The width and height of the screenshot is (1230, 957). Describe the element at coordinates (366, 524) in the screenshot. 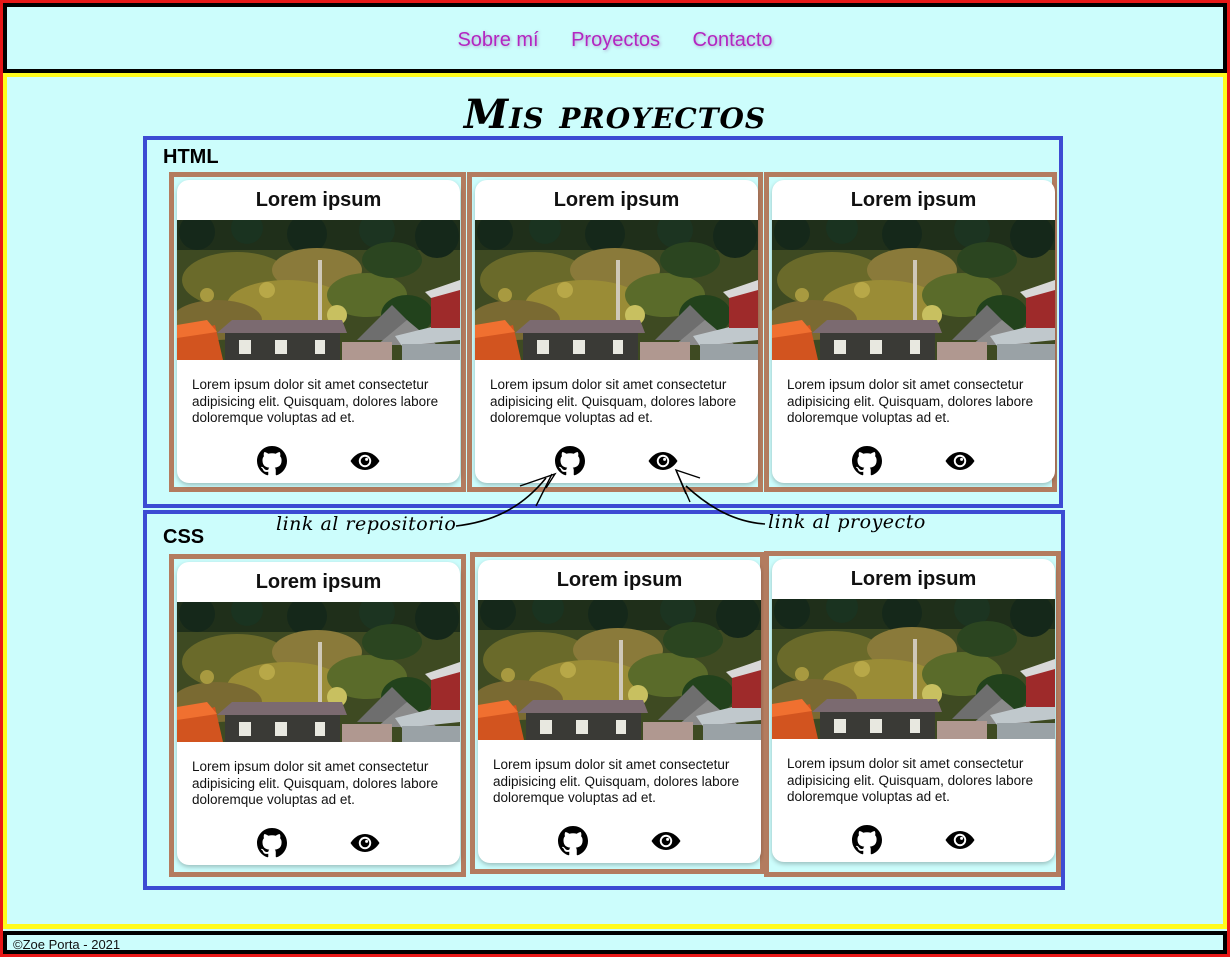

I see `annotation-repo-link: link al repositorio` at that location.